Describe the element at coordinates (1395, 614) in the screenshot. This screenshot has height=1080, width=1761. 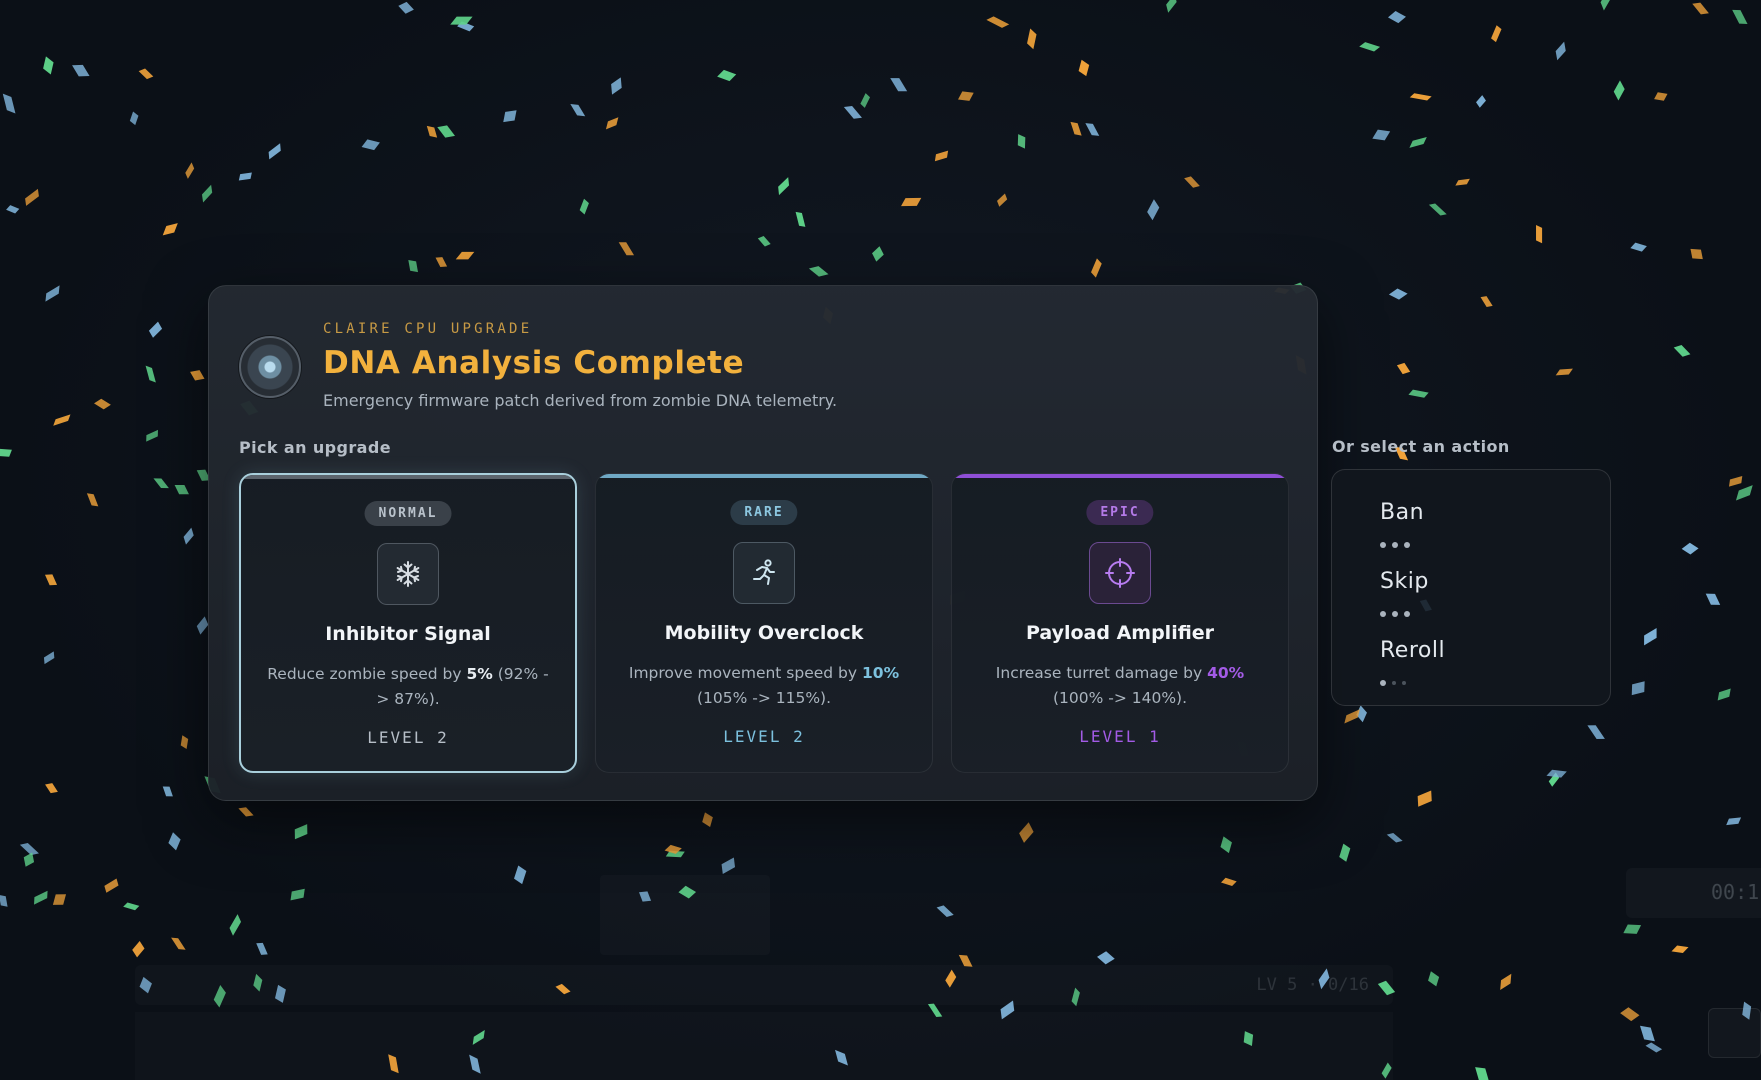
I see `skip-charges` at that location.